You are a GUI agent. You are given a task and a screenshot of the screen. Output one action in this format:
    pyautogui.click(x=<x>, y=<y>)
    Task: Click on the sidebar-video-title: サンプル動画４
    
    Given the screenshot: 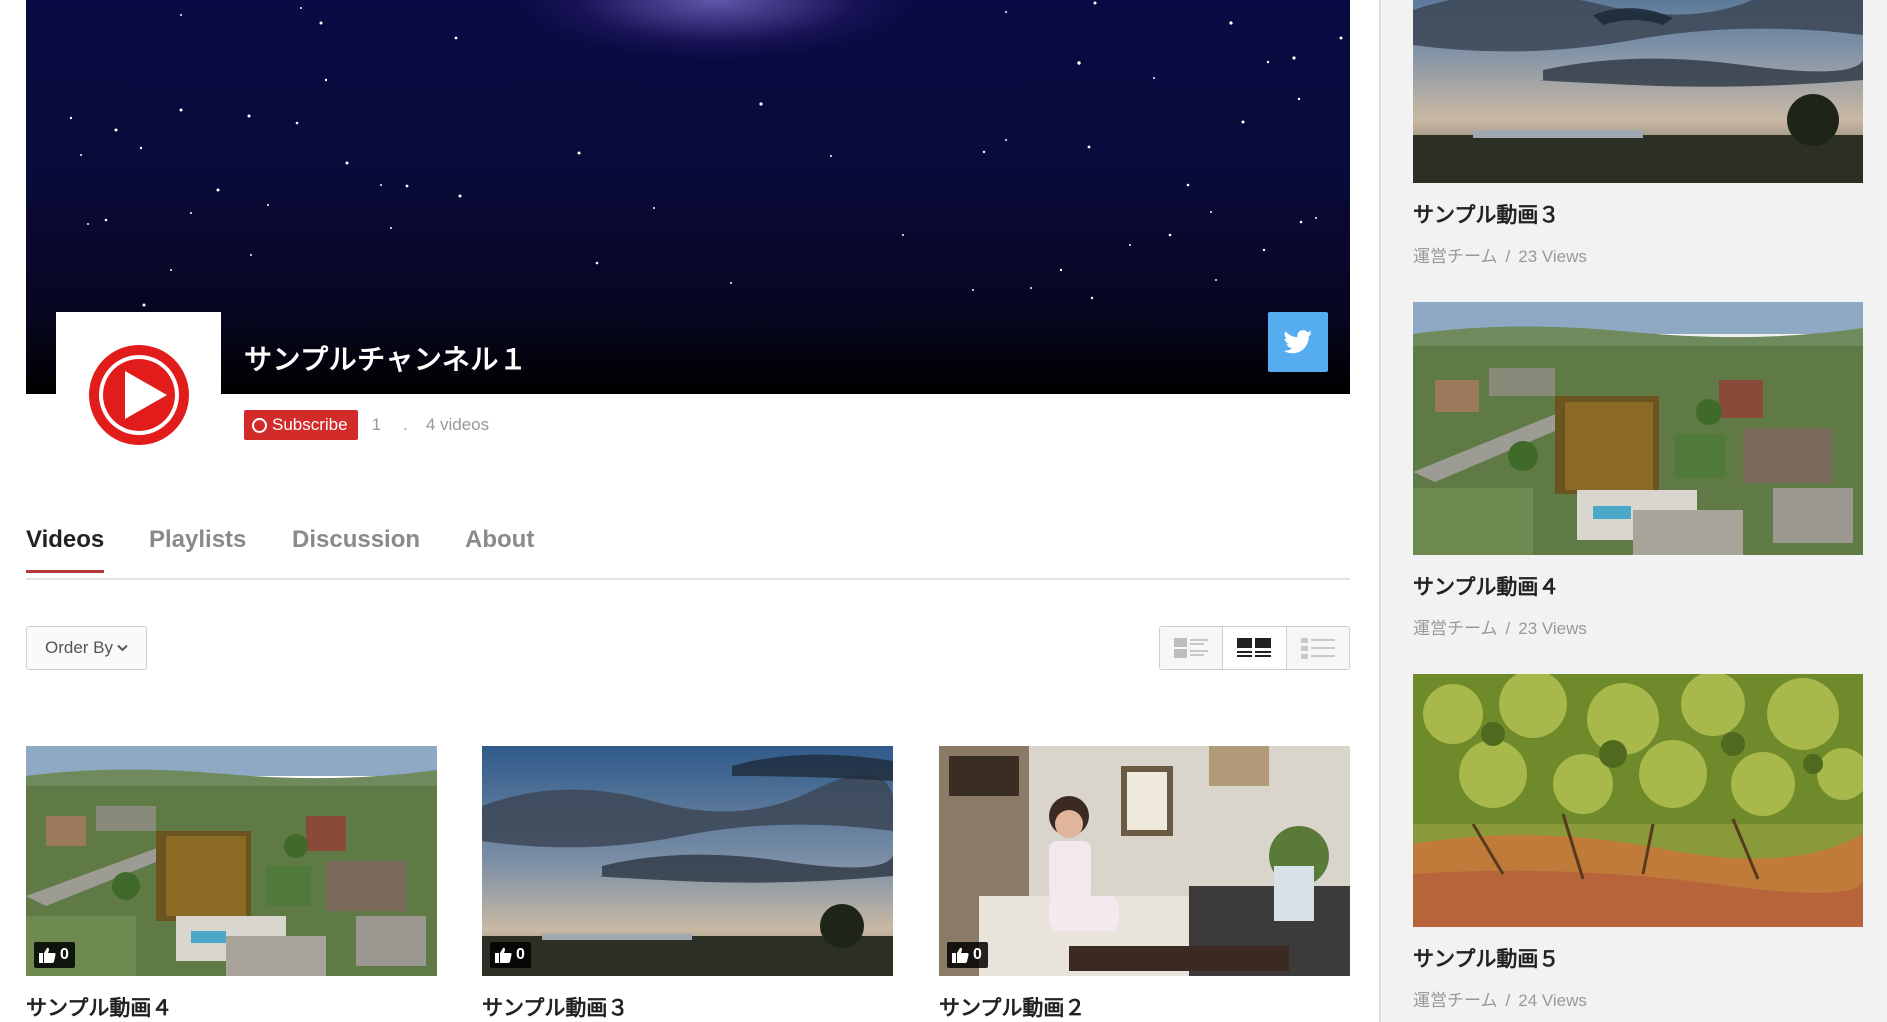 What is the action you would take?
    pyautogui.click(x=1486, y=586)
    